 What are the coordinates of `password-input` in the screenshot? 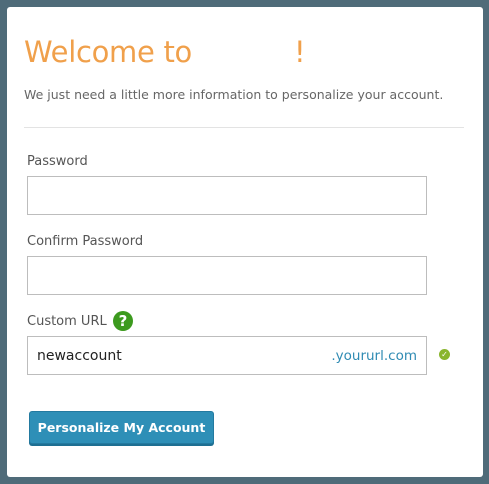 It's located at (227, 195).